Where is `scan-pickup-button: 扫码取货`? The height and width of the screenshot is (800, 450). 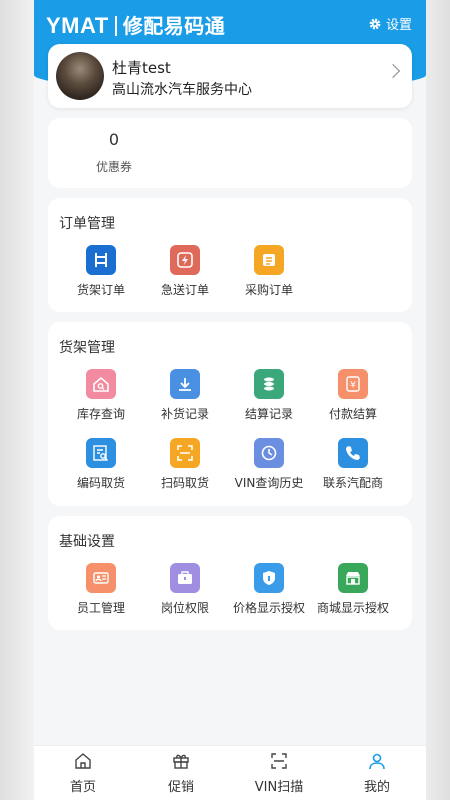 scan-pickup-button: 扫码取货 is located at coordinates (185, 464).